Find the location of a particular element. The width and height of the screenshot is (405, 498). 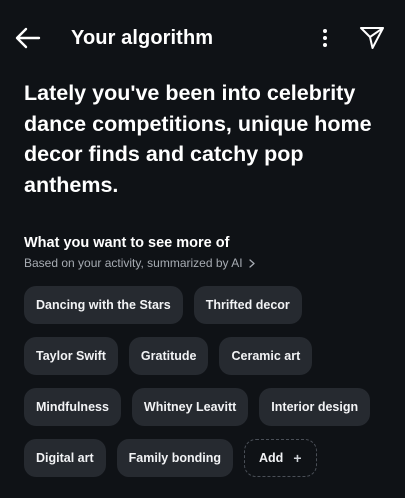

chip-row: Digital art Family bonding Add + is located at coordinates (204, 458).